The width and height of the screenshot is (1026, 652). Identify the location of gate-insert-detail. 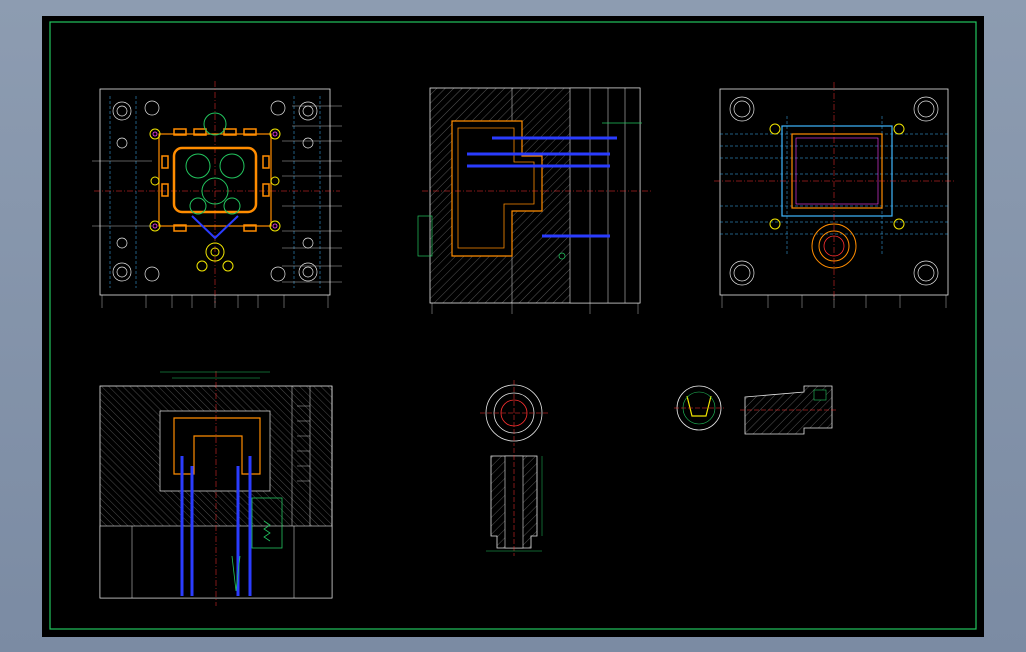
(756, 410).